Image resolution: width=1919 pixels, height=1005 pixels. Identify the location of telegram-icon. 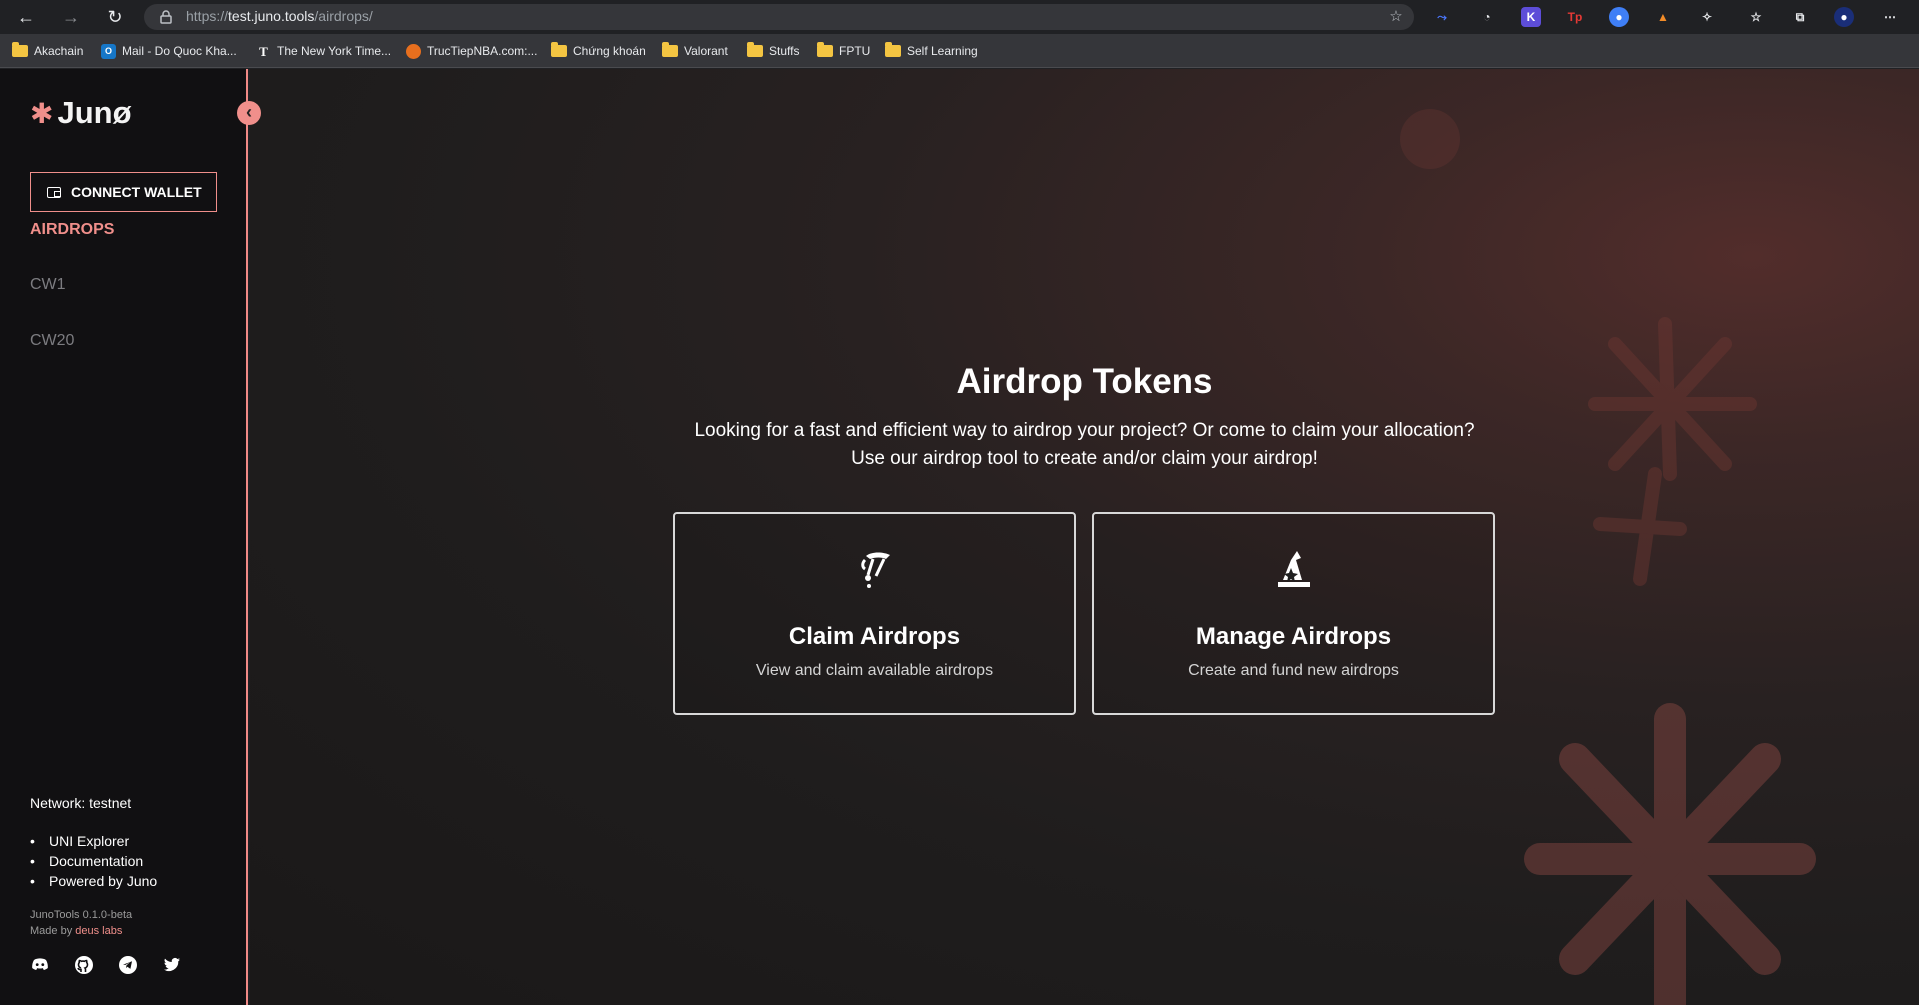
(128, 965).